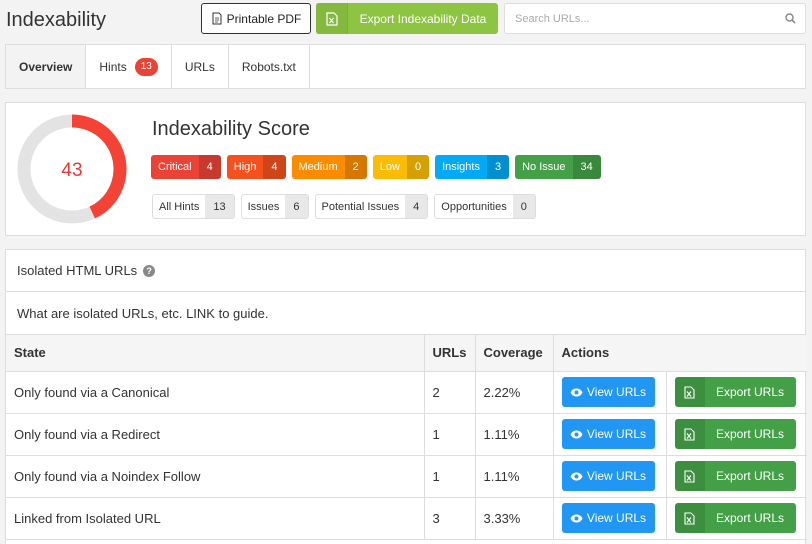 This screenshot has height=544, width=812. What do you see at coordinates (263, 206) in the screenshot?
I see `hint-name: Issues` at bounding box center [263, 206].